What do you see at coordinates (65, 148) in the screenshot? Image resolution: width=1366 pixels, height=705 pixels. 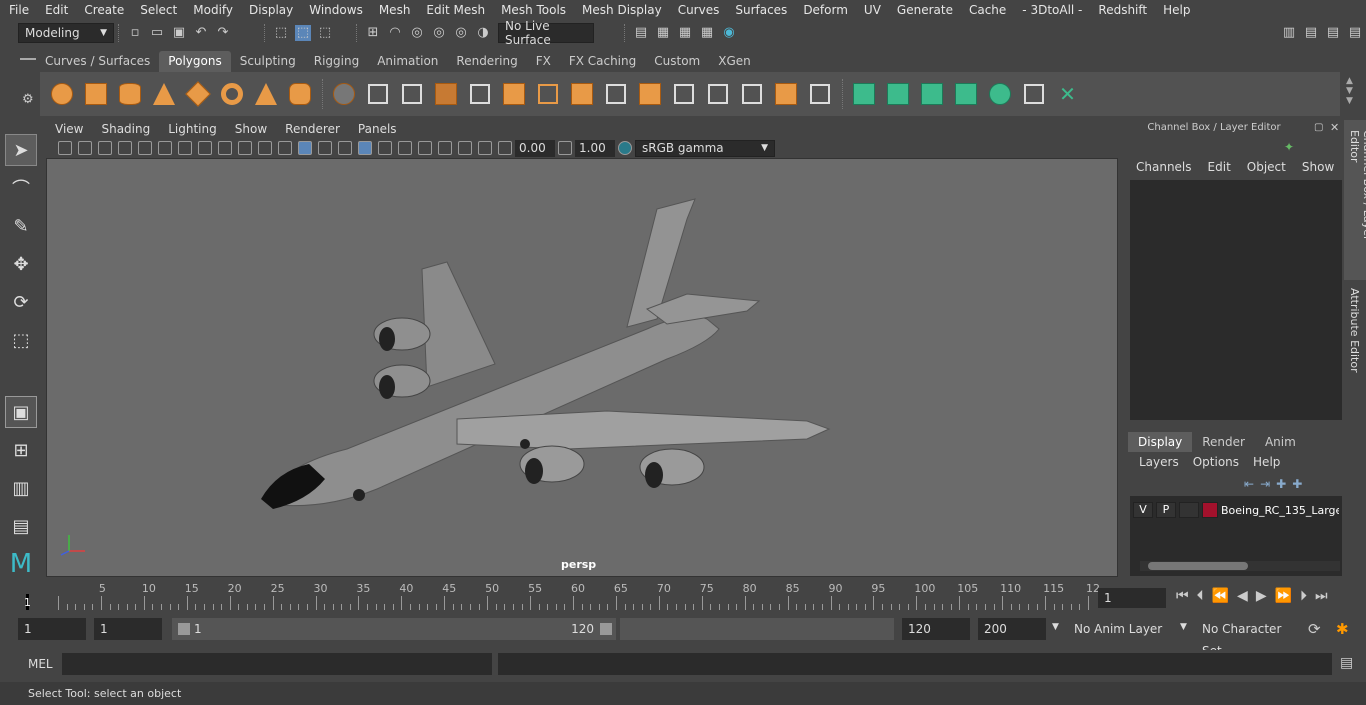 I see `camera-icon` at bounding box center [65, 148].